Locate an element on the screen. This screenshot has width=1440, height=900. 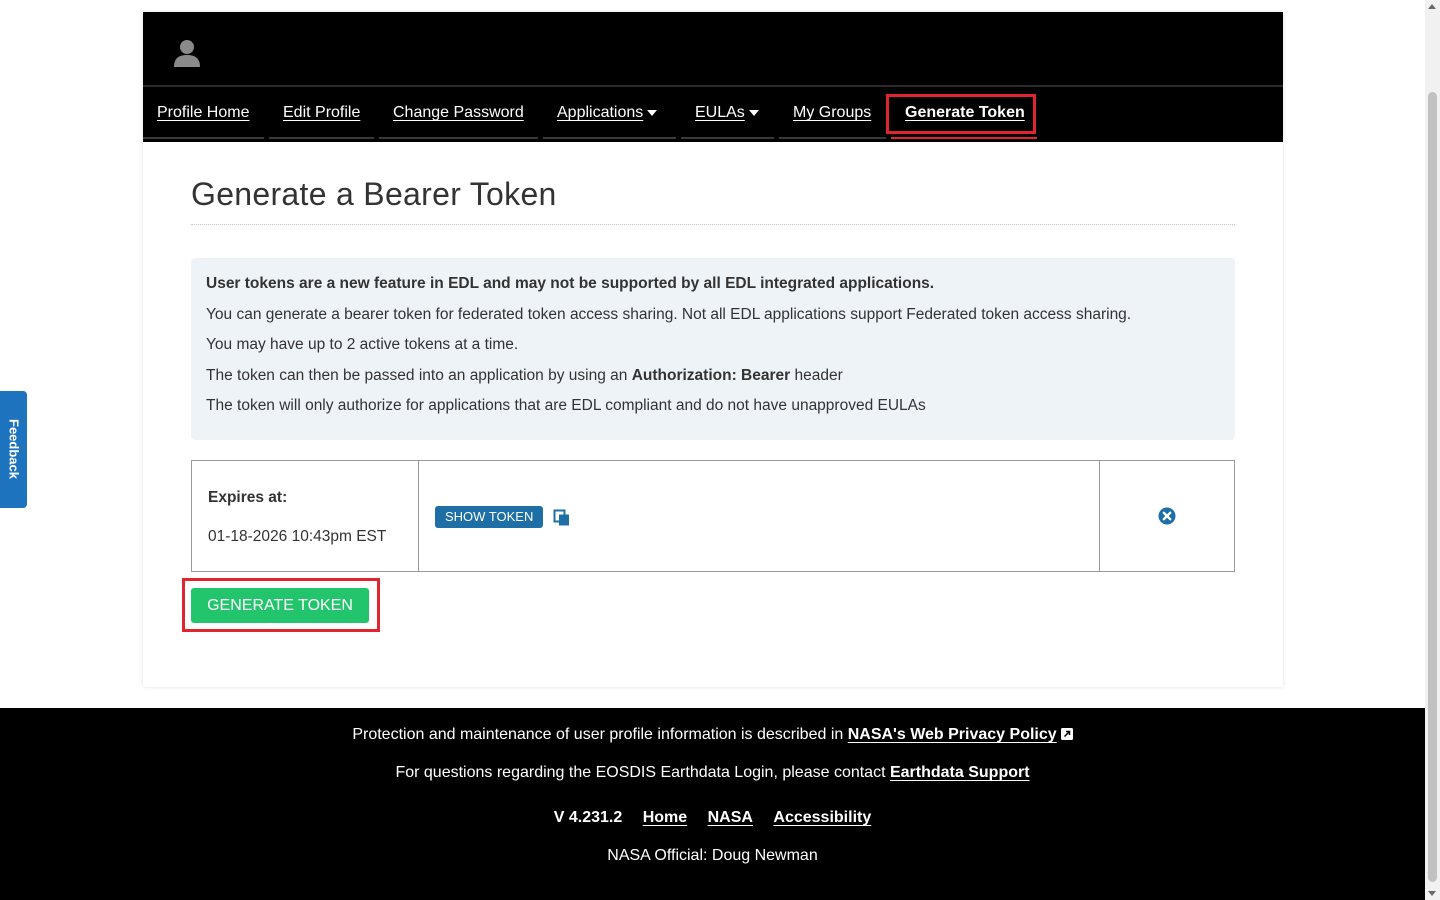
feedback-tab: Feedback is located at coordinates (13, 449).